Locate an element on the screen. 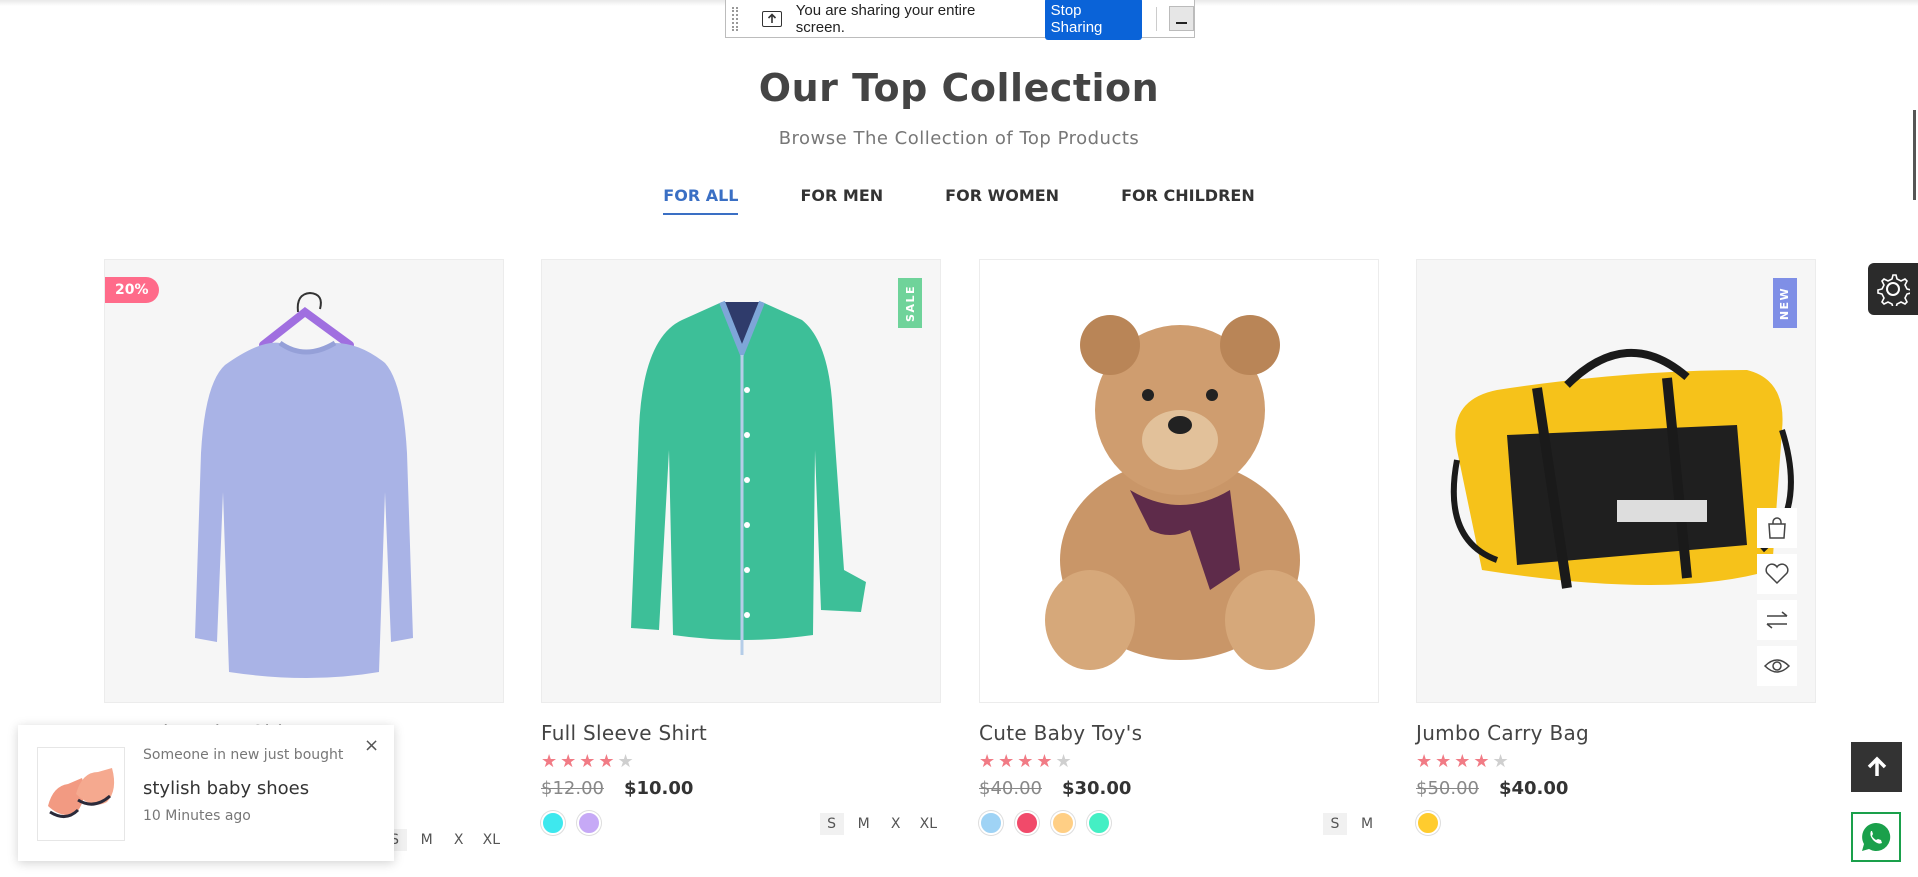 Image resolution: width=1918 pixels, height=877 pixels. arrow-up-icon is located at coordinates (1876, 766).